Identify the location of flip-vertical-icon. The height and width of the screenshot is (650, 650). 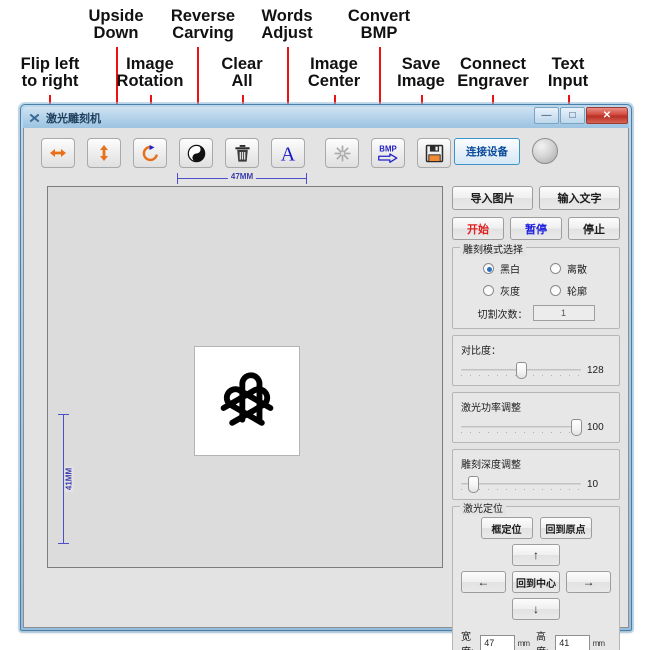
(104, 153).